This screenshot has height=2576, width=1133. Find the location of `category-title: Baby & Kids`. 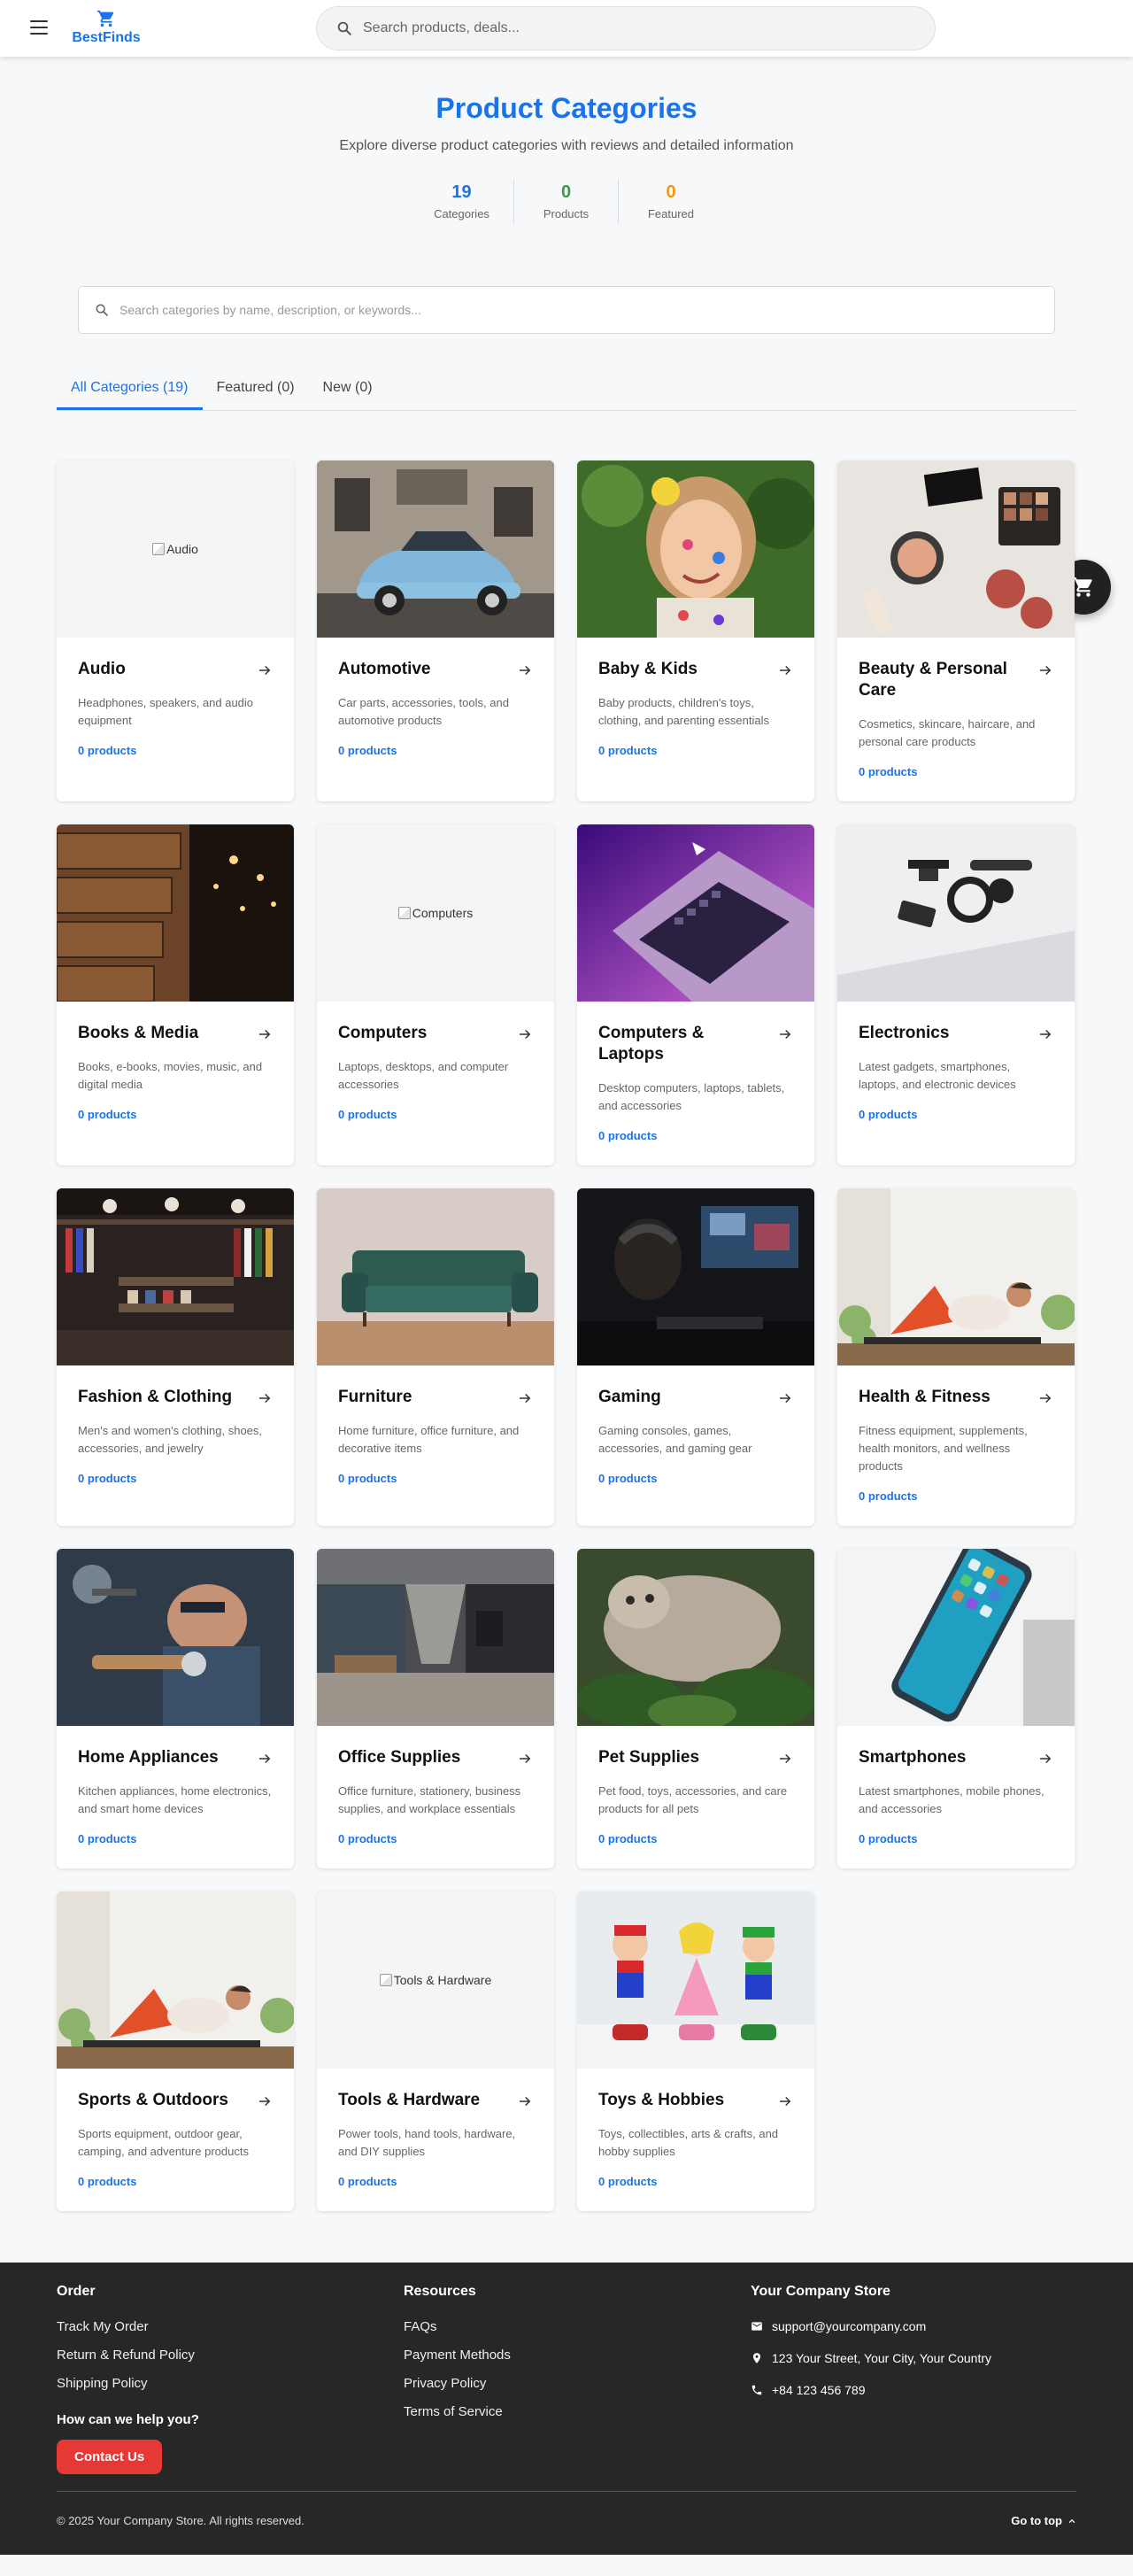

category-title: Baby & Kids is located at coordinates (685, 669).